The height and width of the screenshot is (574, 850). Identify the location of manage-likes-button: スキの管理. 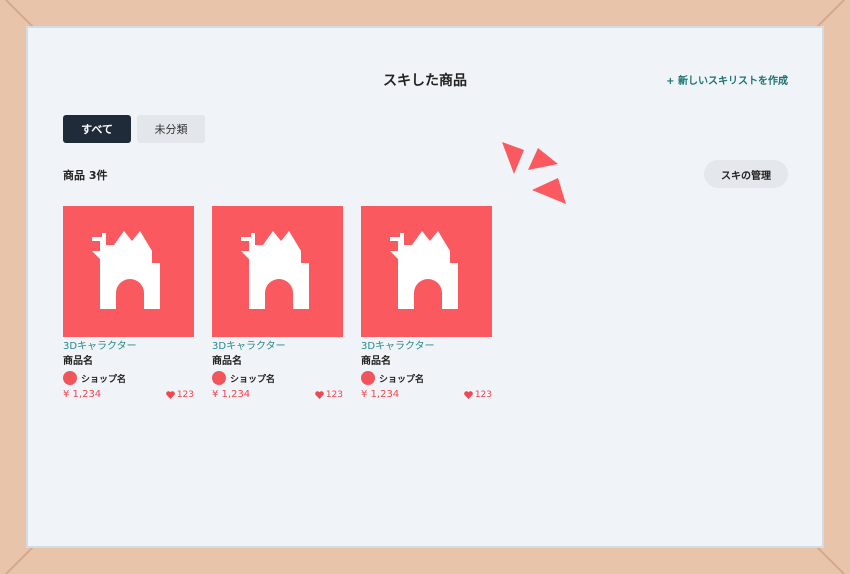
(746, 174).